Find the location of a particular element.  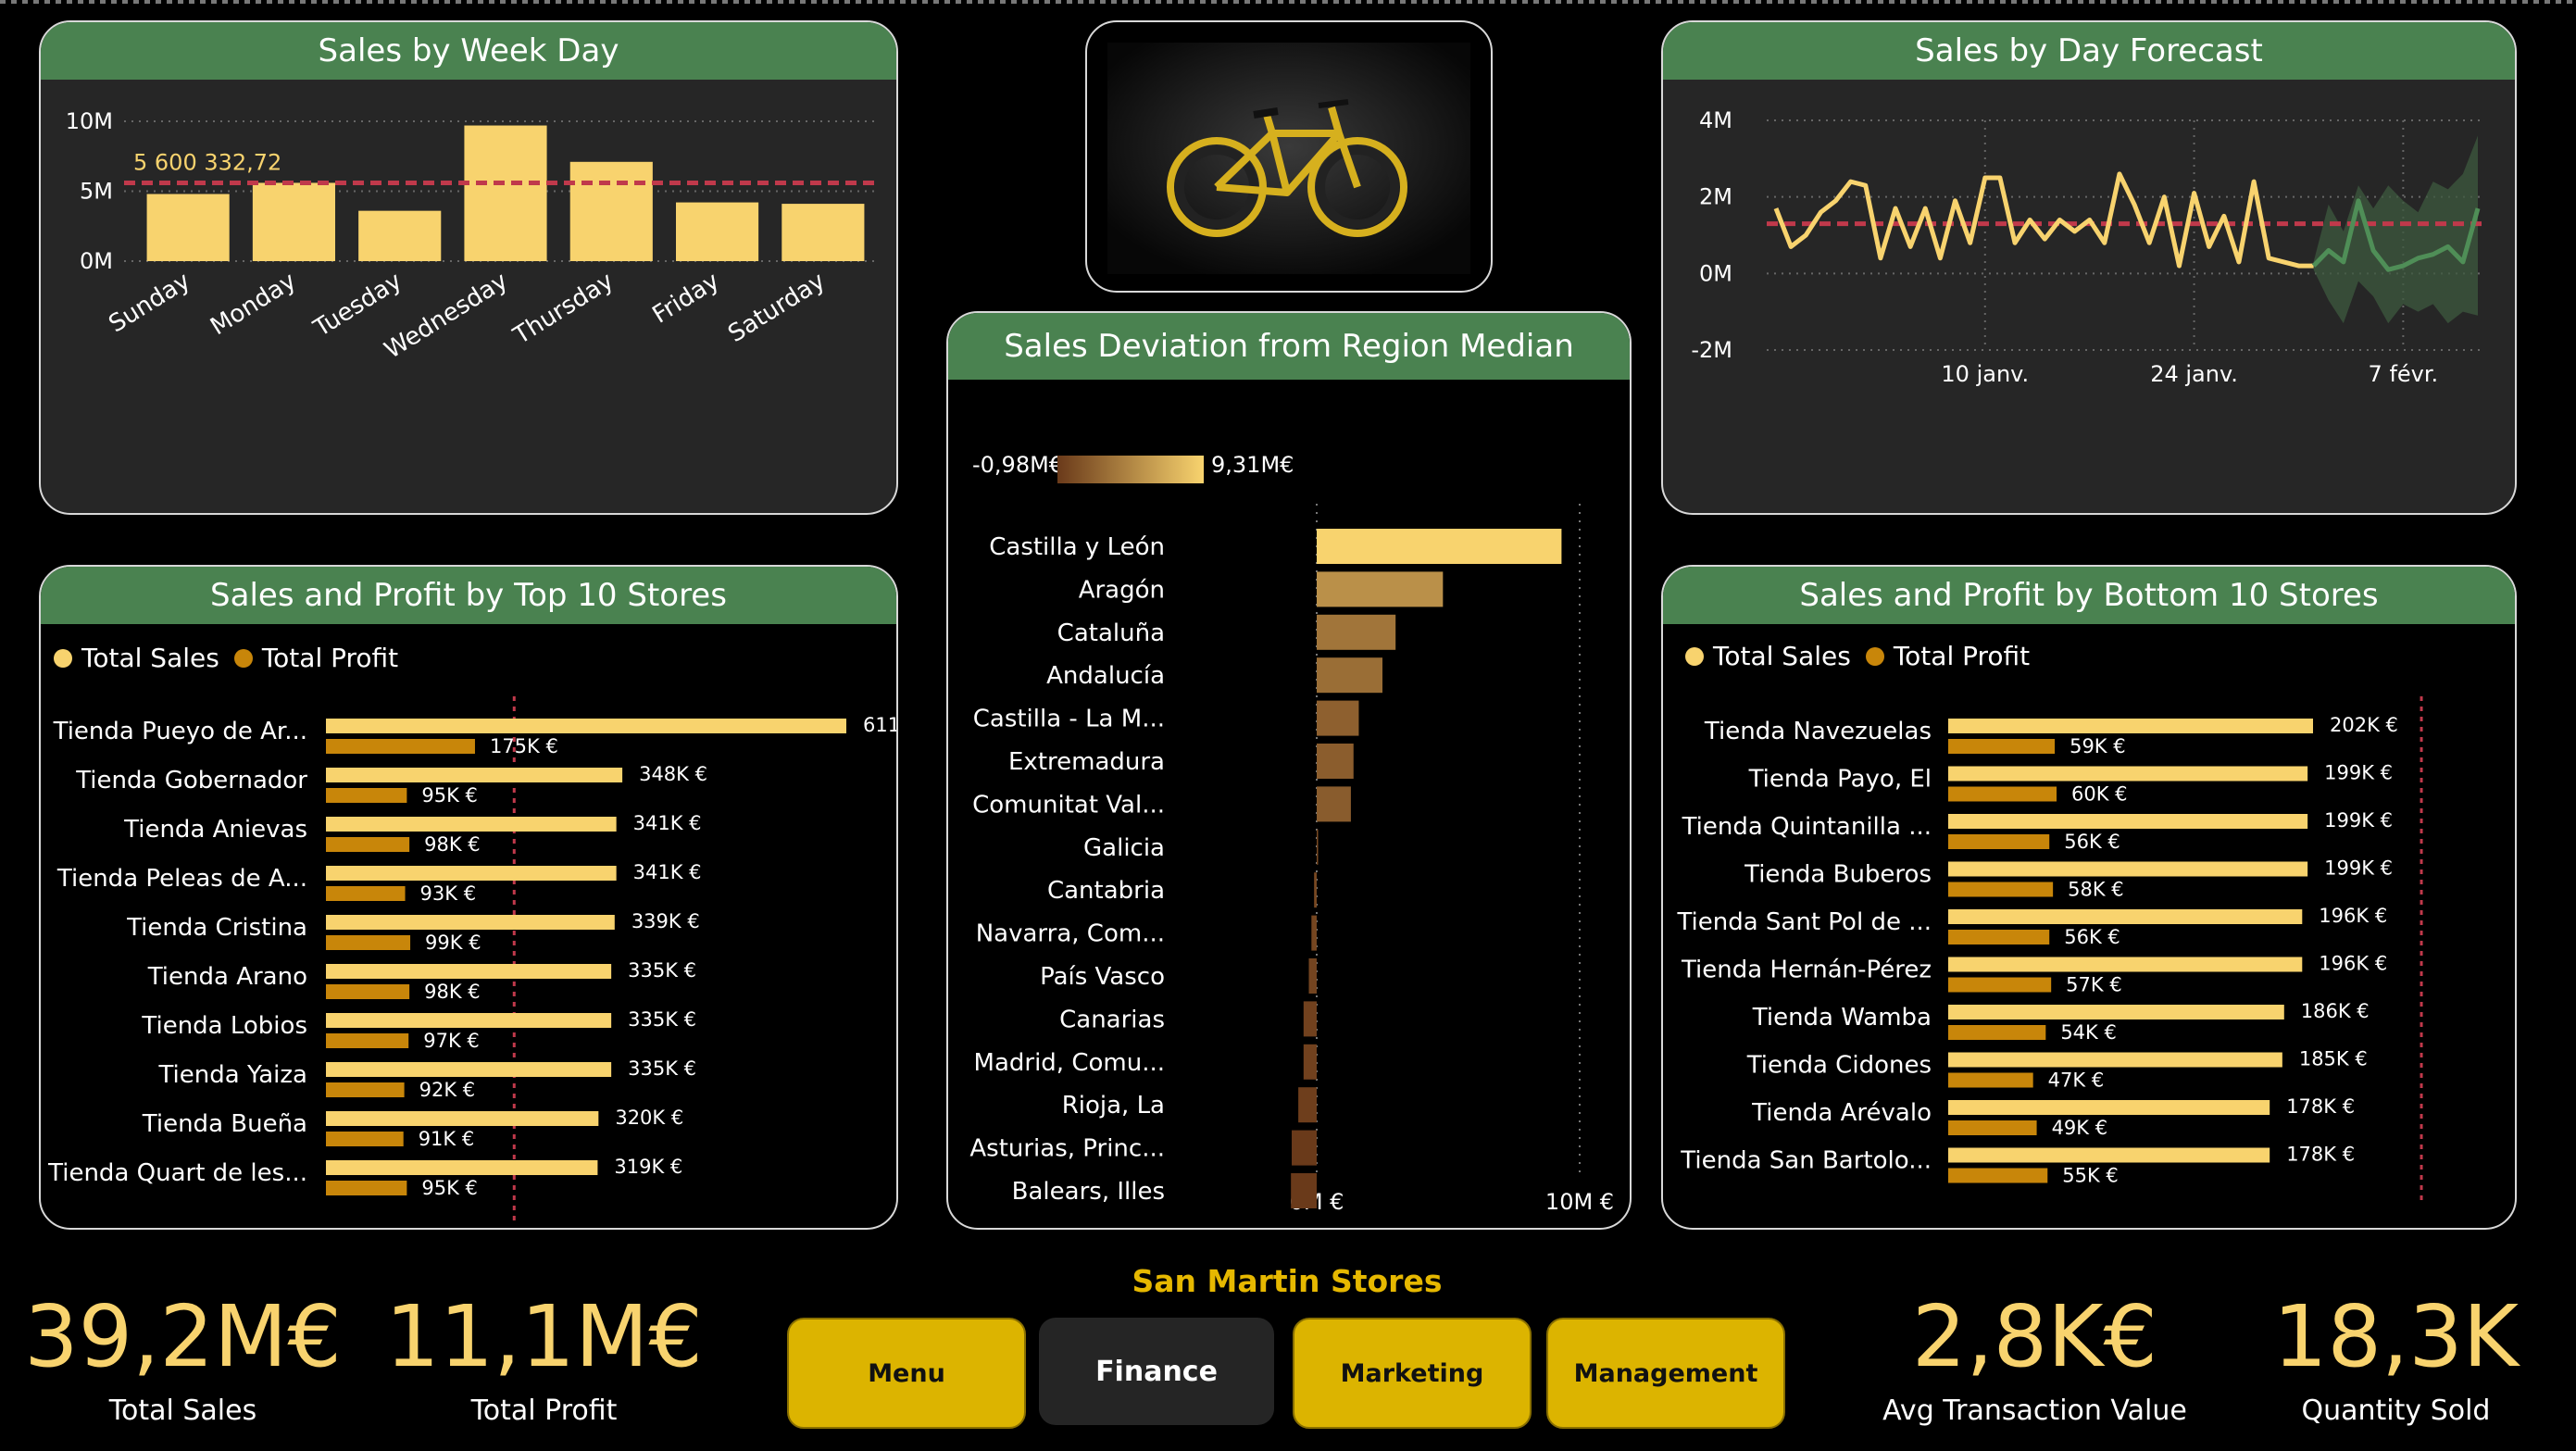

store-label: Tienda Anievas is located at coordinates (215, 830).